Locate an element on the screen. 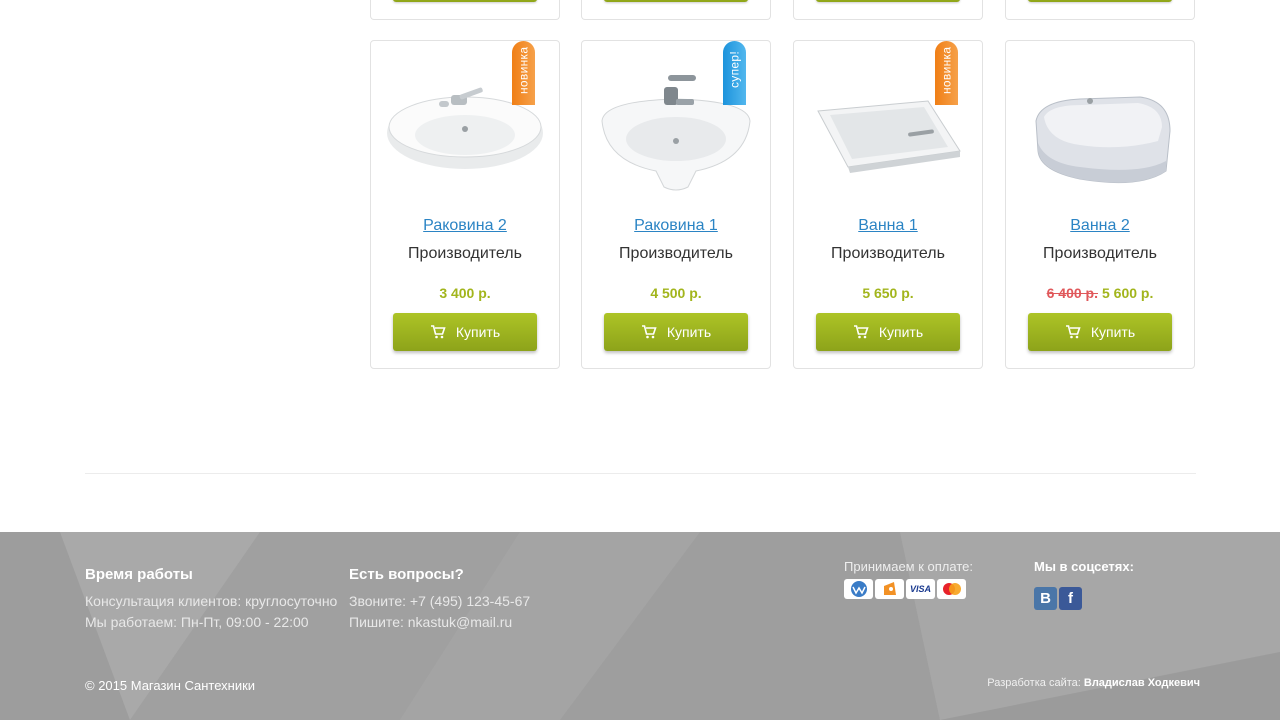 This screenshot has width=1280, height=720. visa-icon-text: VISA is located at coordinates (920, 589).